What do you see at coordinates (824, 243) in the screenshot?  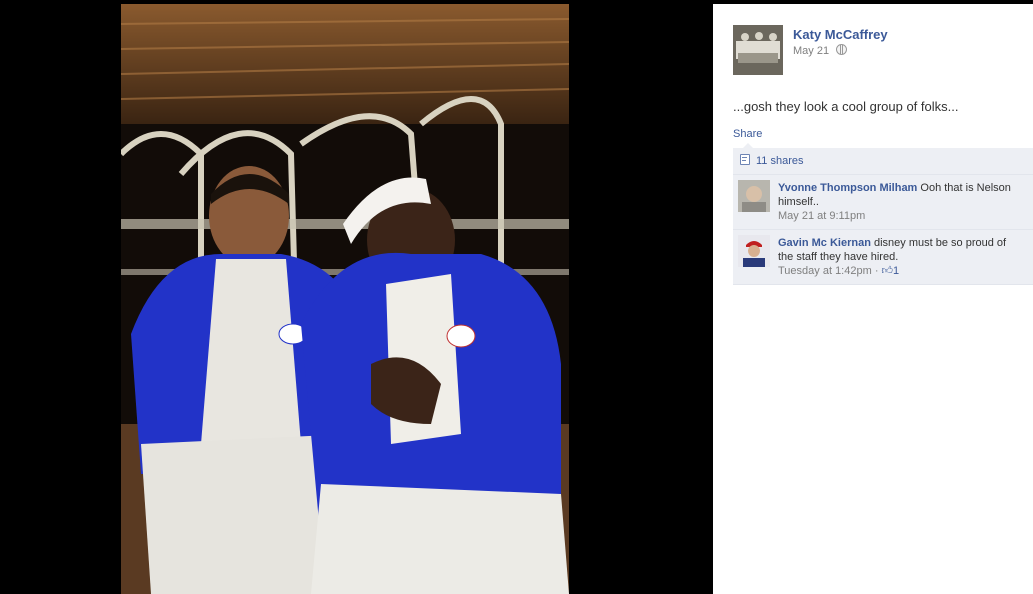 I see `comment-author: Gavin Mc Kiernan` at bounding box center [824, 243].